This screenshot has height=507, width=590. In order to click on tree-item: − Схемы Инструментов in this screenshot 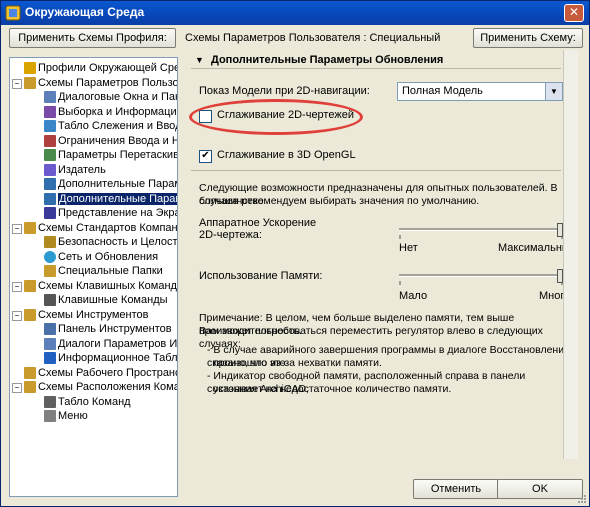, I will do `click(80, 315)`.